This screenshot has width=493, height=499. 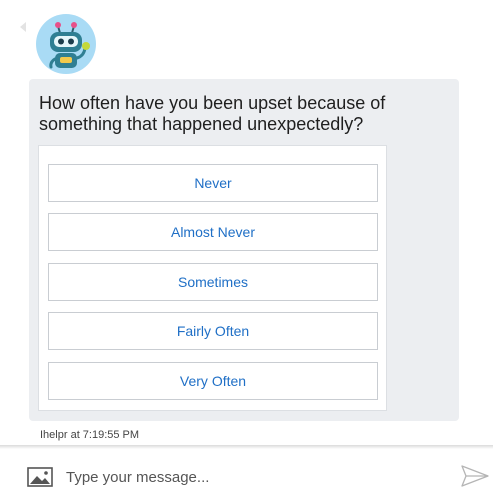 What do you see at coordinates (213, 331) in the screenshot?
I see `option-button-fairly-often: Fairly Often` at bounding box center [213, 331].